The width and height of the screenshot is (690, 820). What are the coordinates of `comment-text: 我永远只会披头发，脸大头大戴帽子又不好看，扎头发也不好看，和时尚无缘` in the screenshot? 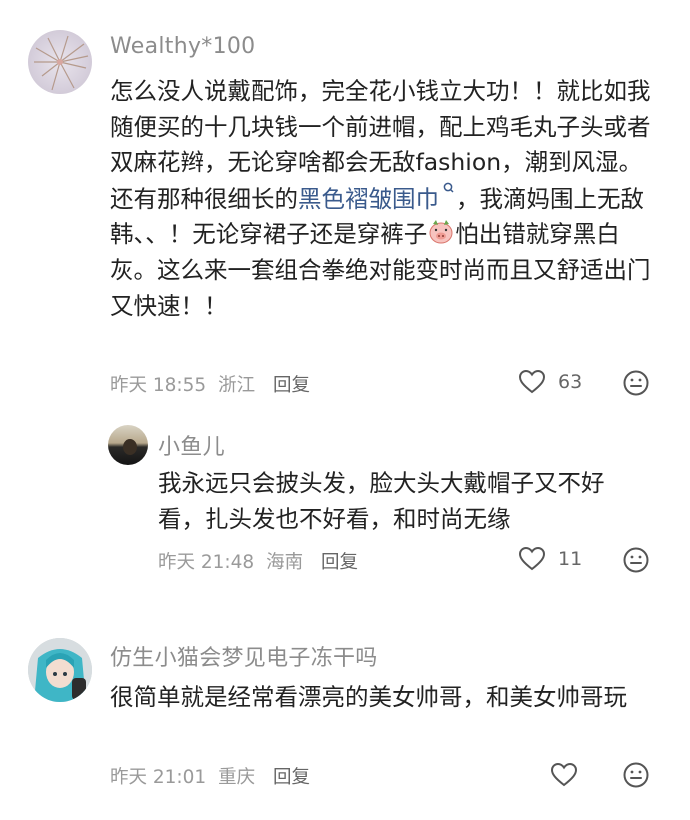 It's located at (381, 501).